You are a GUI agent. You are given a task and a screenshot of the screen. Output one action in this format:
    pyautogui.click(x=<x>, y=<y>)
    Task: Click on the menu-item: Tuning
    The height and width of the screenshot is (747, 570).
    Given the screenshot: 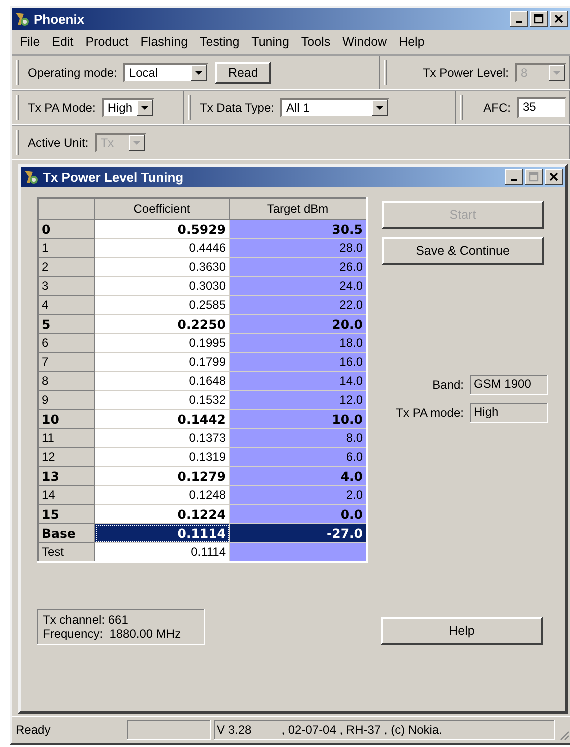 What is the action you would take?
    pyautogui.click(x=271, y=42)
    